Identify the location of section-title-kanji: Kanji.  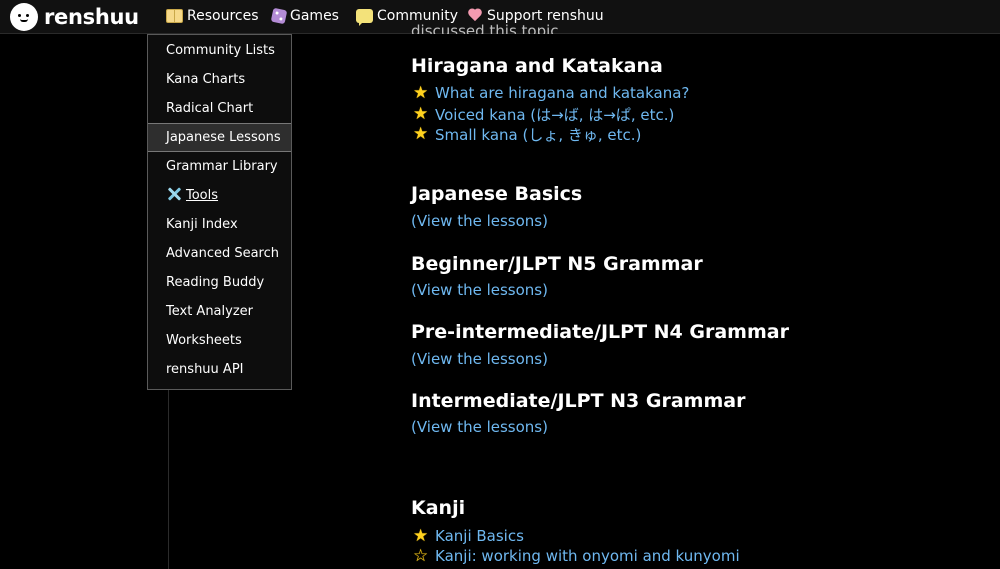
(438, 508).